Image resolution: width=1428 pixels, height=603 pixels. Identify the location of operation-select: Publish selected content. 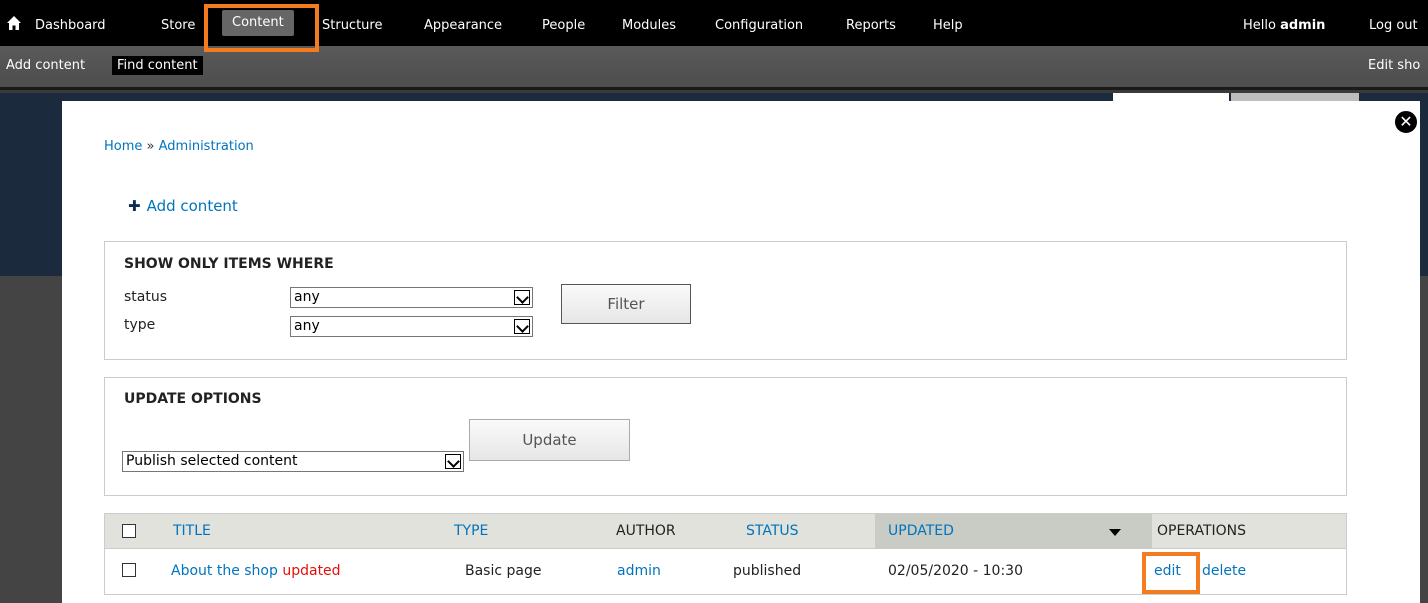
(293, 461).